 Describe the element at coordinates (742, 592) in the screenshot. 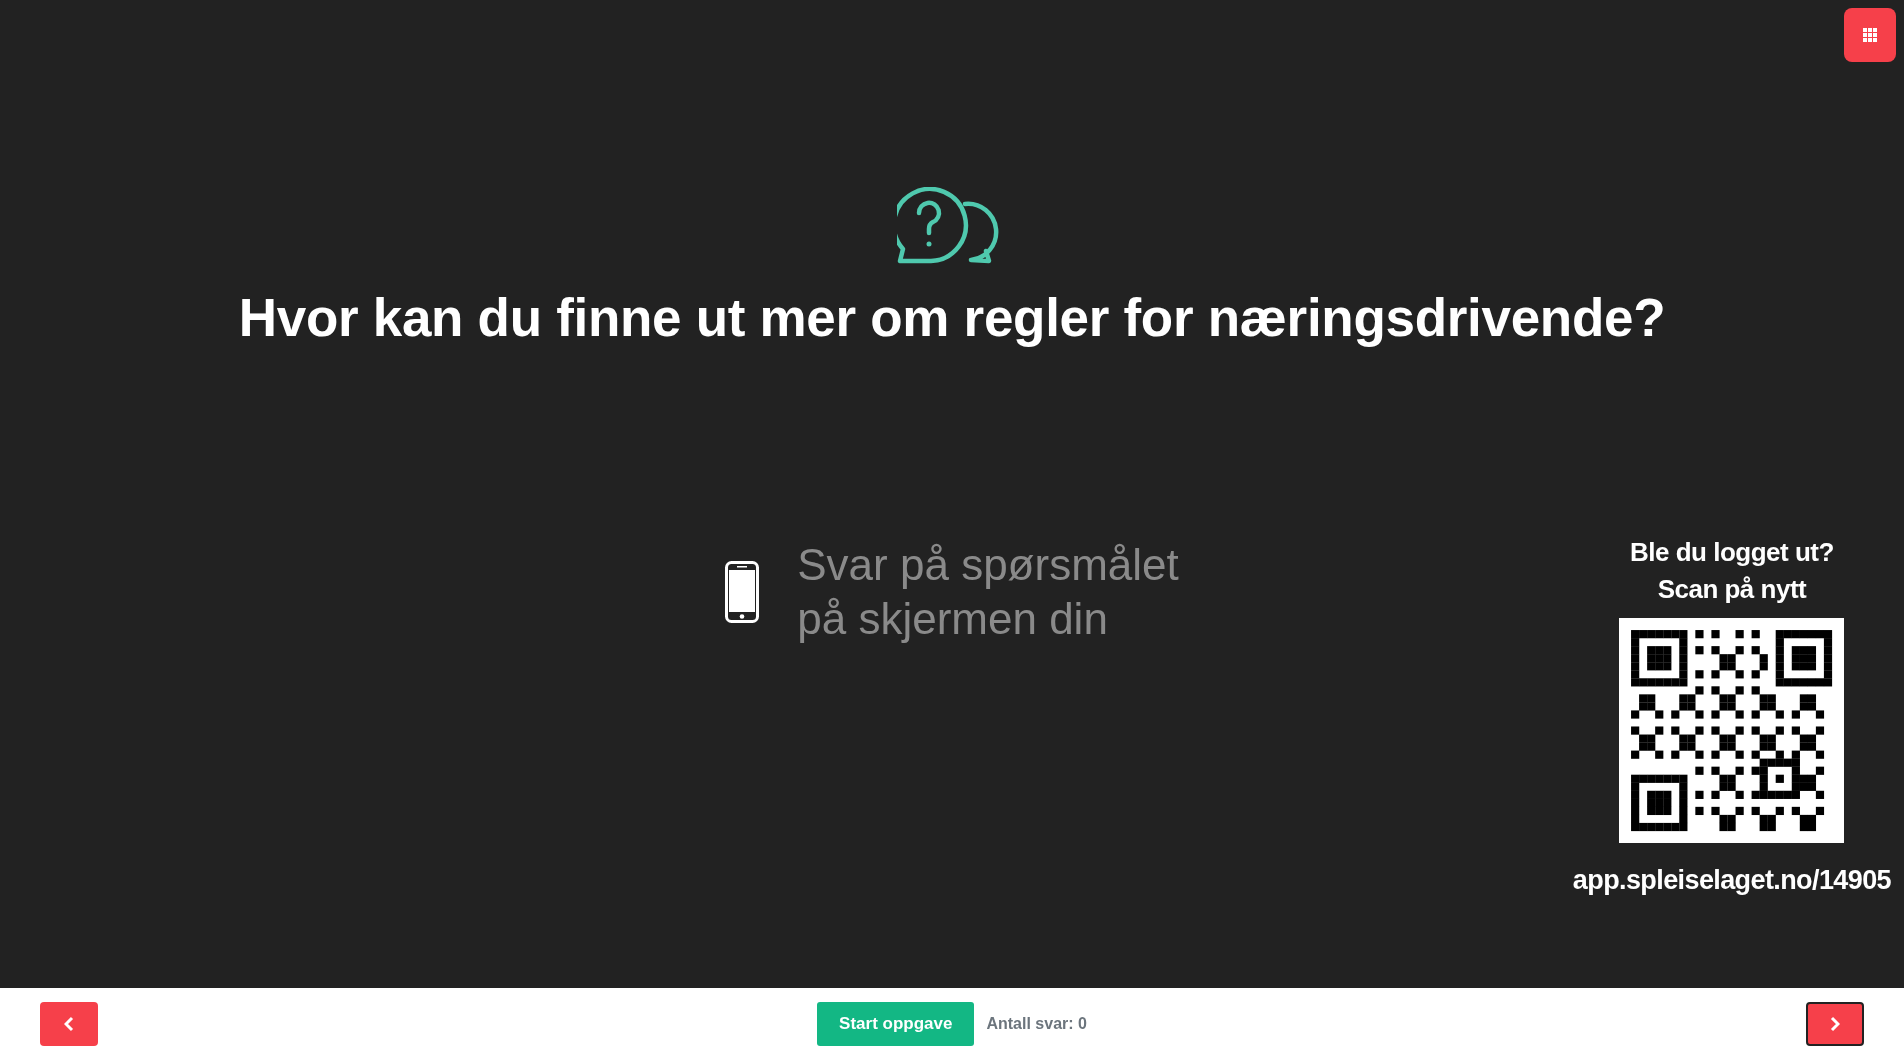

I see `phone-icon` at that location.